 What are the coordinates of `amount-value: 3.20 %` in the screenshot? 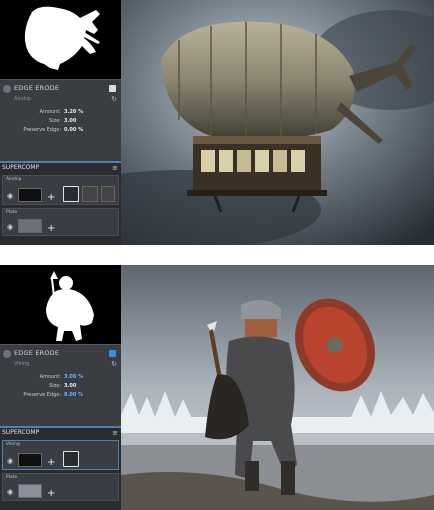 It's located at (73, 112).